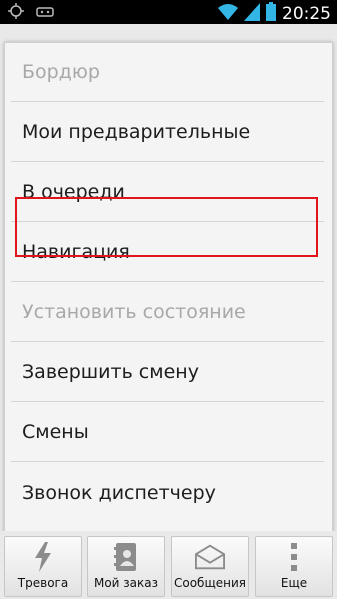  What do you see at coordinates (210, 557) in the screenshot?
I see `envelope-icon` at bounding box center [210, 557].